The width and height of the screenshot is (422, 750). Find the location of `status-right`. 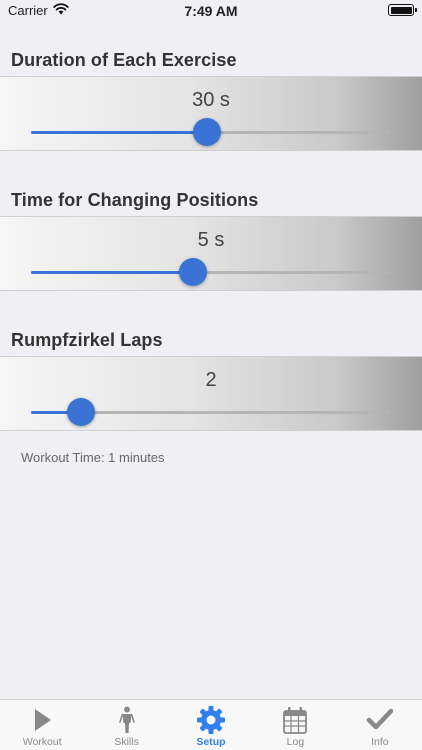

status-right is located at coordinates (402, 10).